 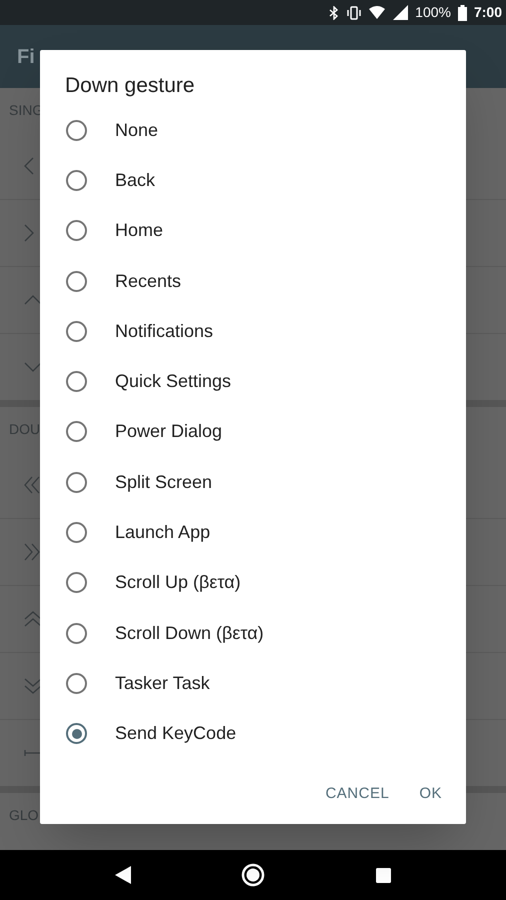 What do you see at coordinates (462, 12) in the screenshot?
I see `battery-icon` at bounding box center [462, 12].